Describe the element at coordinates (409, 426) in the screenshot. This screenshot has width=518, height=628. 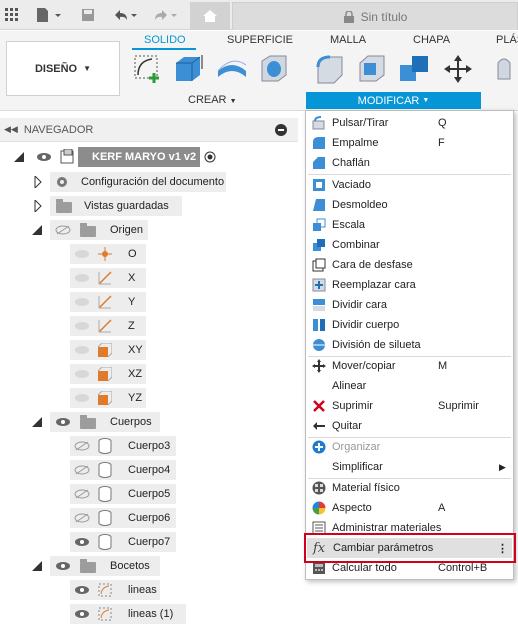
I see `menu-item-remove: Quitar` at that location.